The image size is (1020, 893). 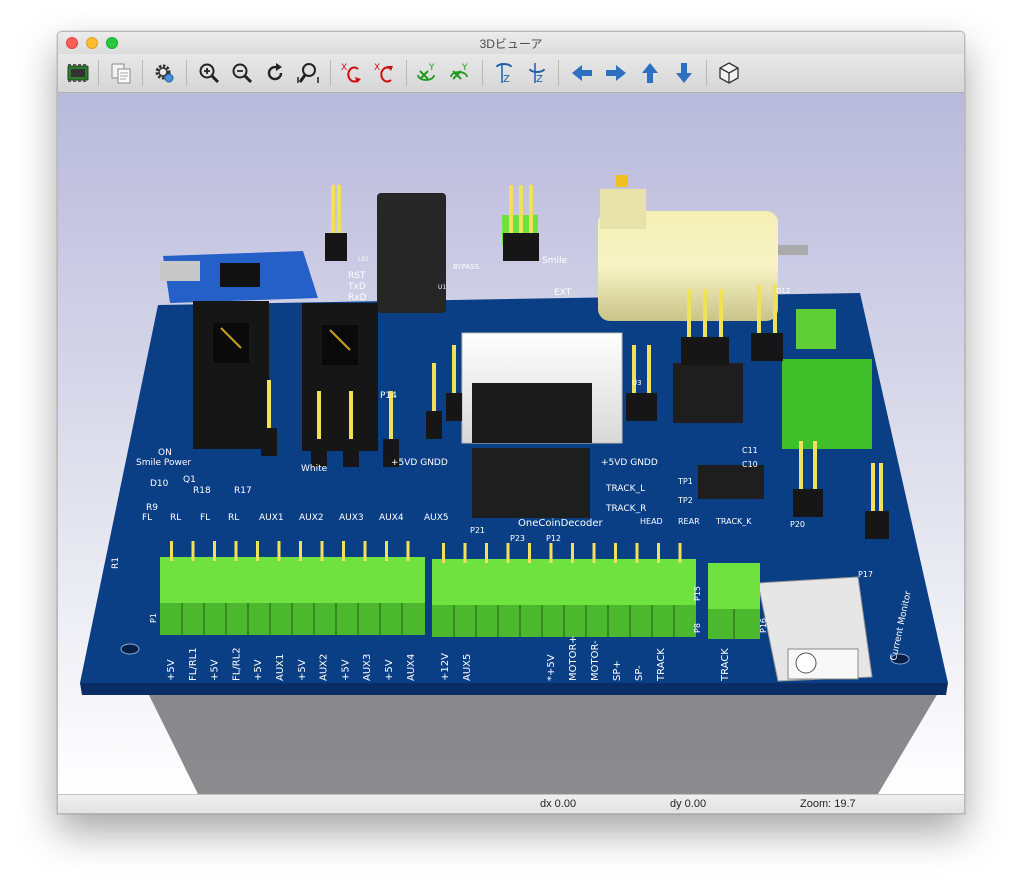 I want to click on rotate-y-ccw-button: Y, so click(x=461, y=73).